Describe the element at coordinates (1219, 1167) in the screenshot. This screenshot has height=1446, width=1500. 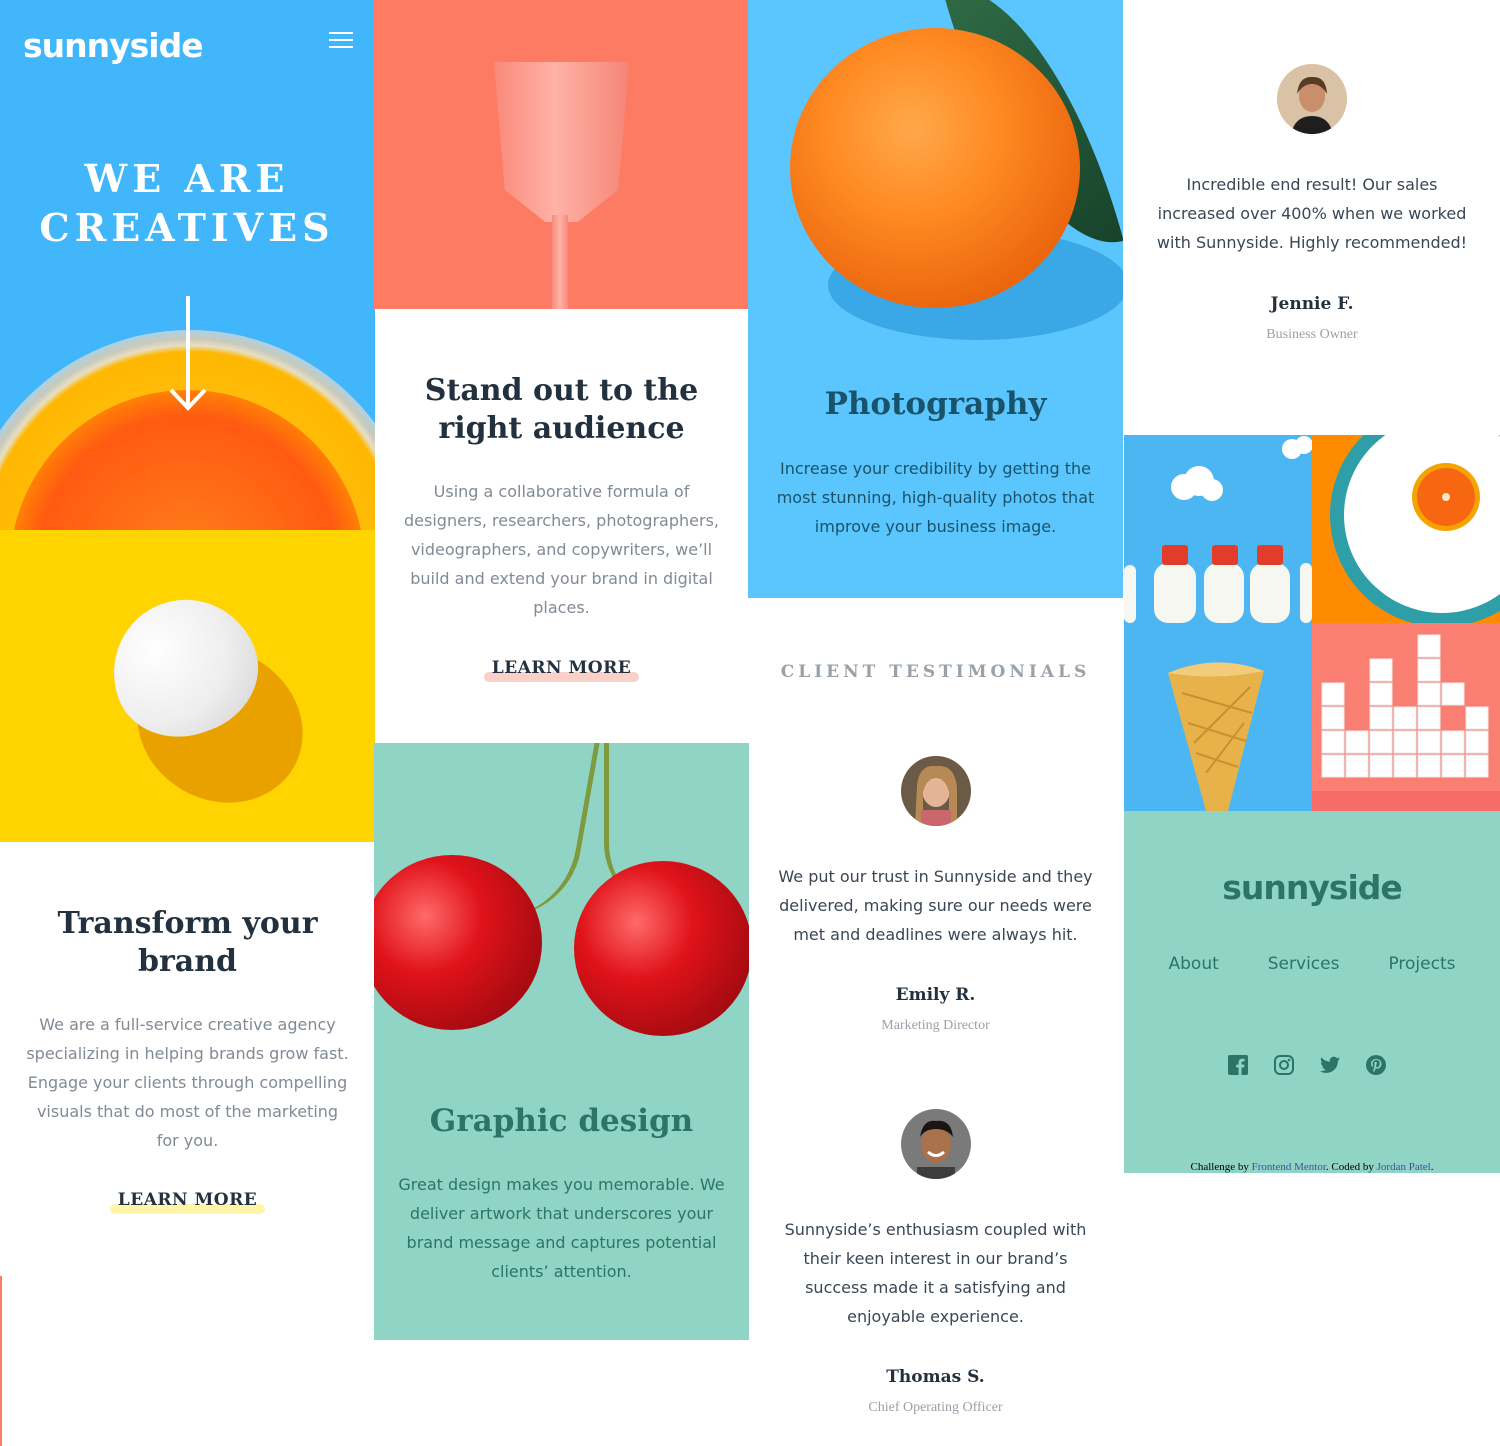
I see `attribution-prefix: Challenge by` at that location.